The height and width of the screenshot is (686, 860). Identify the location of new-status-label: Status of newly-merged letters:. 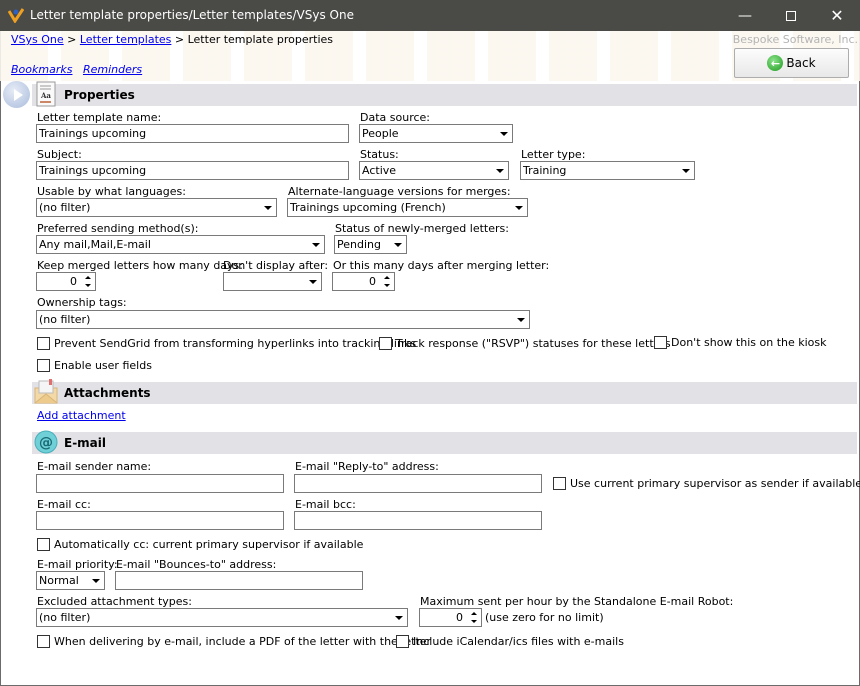
(422, 228).